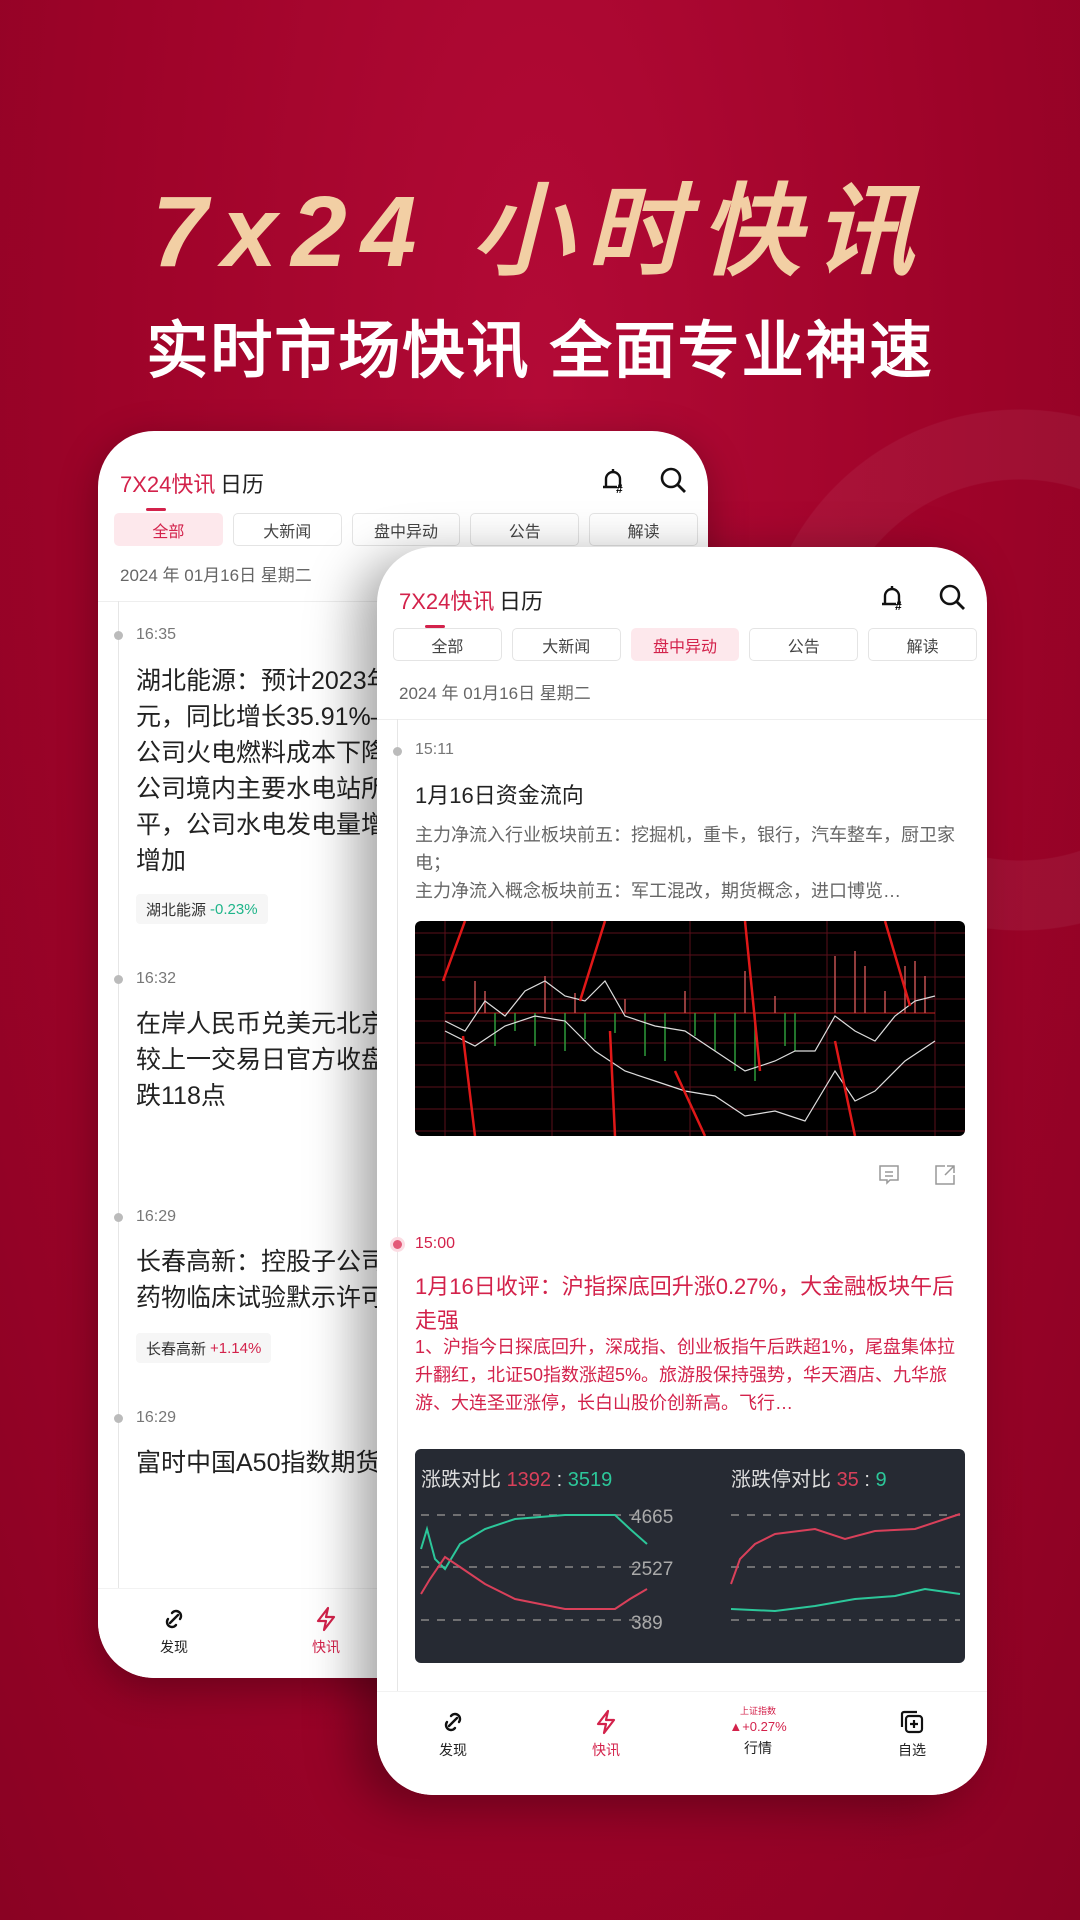  What do you see at coordinates (234, 909) in the screenshot?
I see `stock-change: -0.23%` at bounding box center [234, 909].